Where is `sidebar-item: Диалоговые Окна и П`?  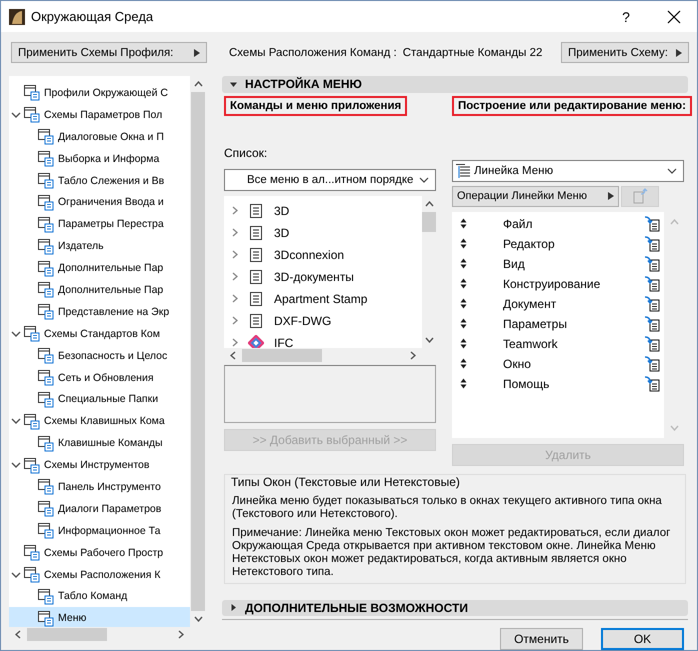
sidebar-item: Диалоговые Окна и П is located at coordinates (99, 137).